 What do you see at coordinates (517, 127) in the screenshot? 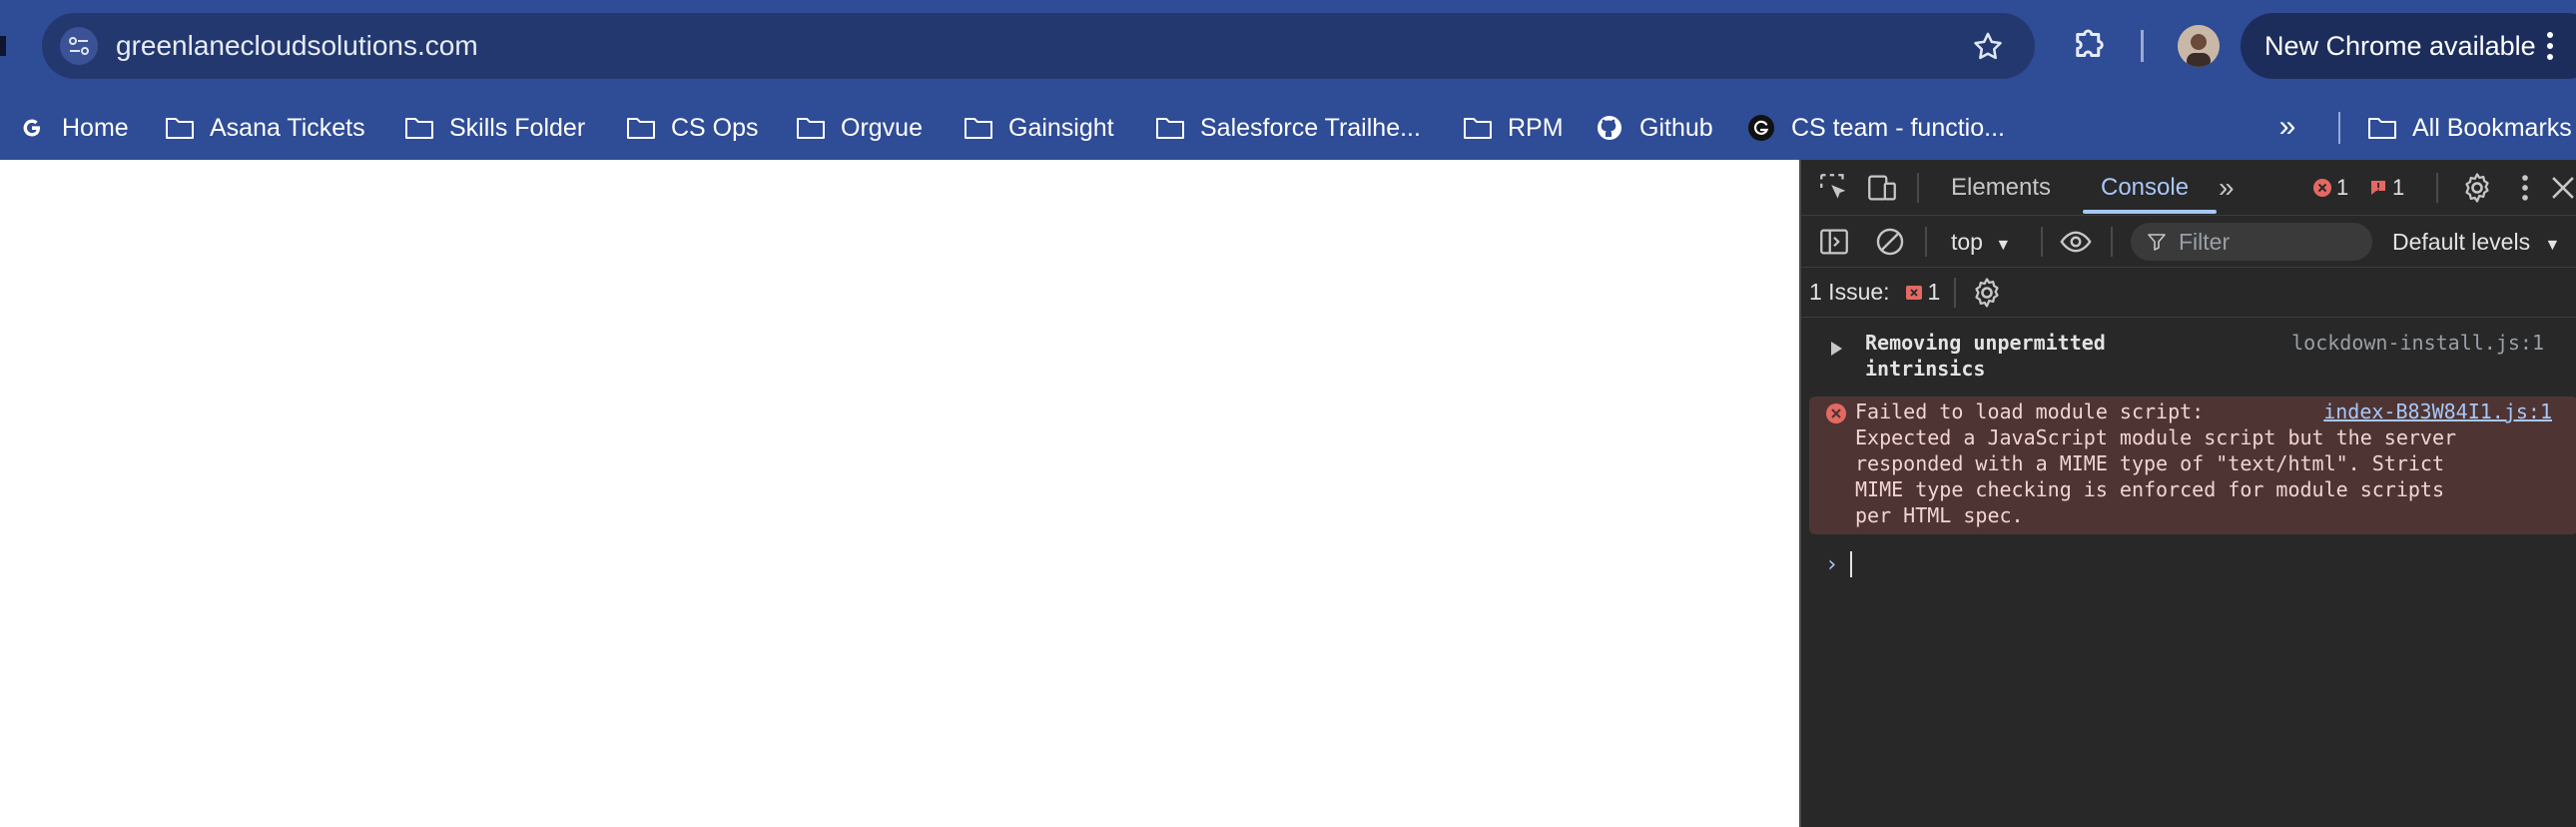
I see `bookmark-label: Skills Folder` at bounding box center [517, 127].